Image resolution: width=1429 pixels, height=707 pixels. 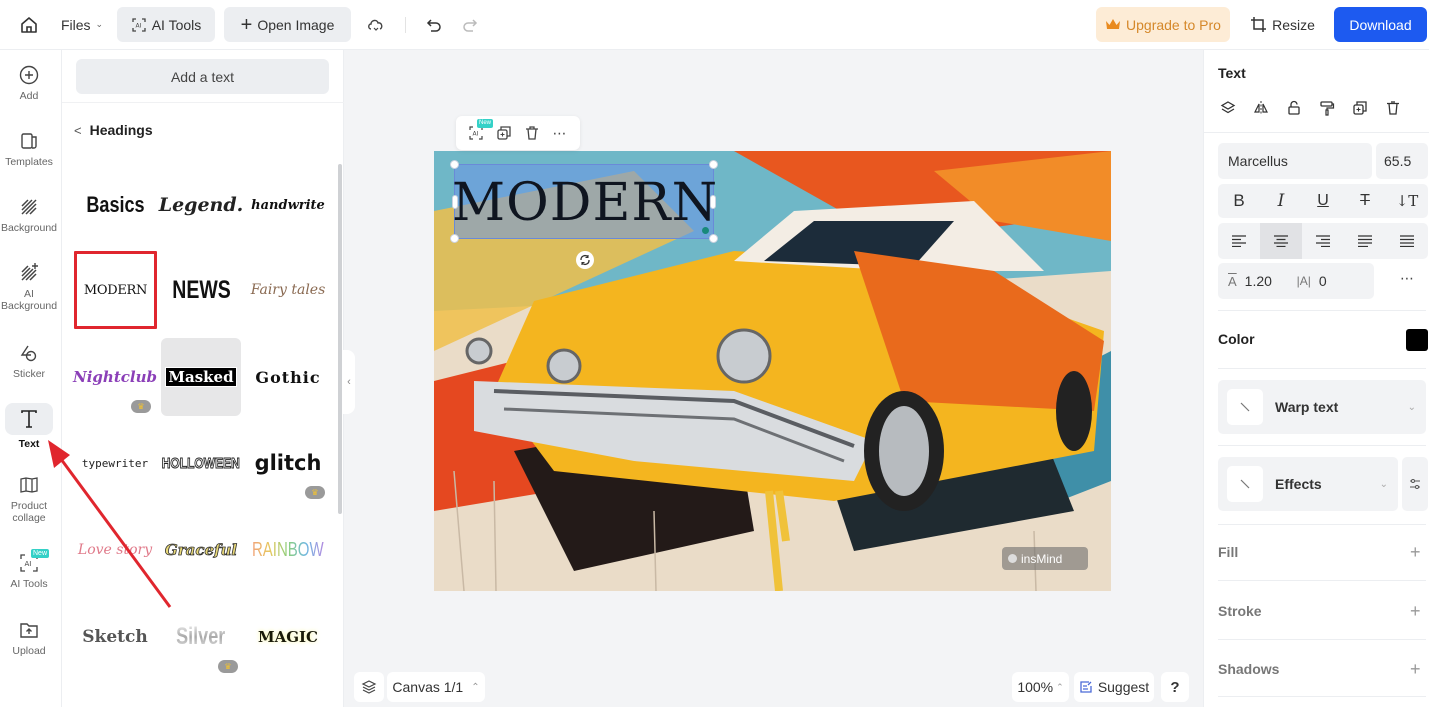 I want to click on style-masked: Masked, so click(x=201, y=377).